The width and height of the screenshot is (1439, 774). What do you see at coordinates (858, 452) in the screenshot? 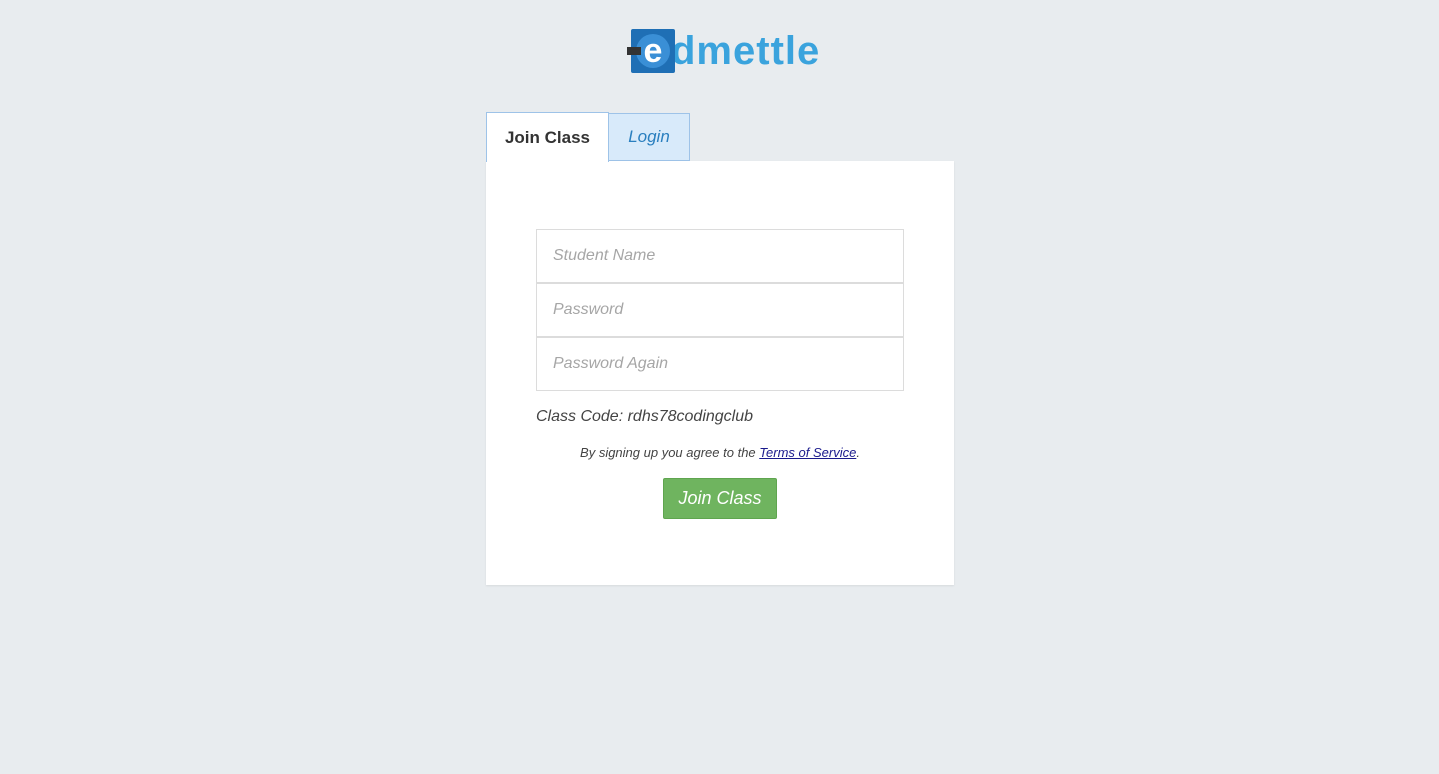
I see `terms-suffix: .` at bounding box center [858, 452].